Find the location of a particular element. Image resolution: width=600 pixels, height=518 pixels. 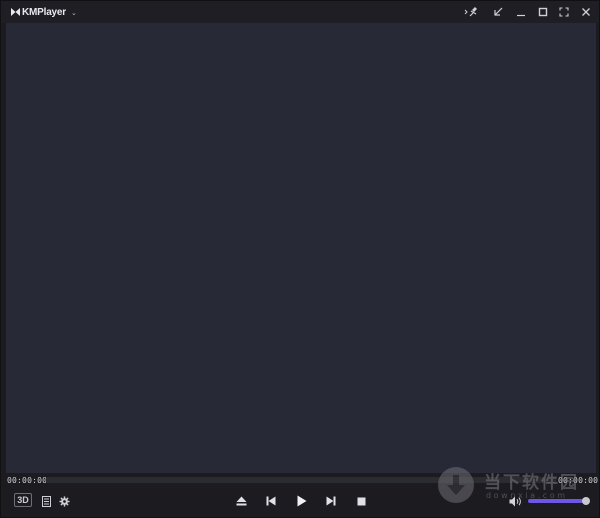

close-icon is located at coordinates (586, 12).